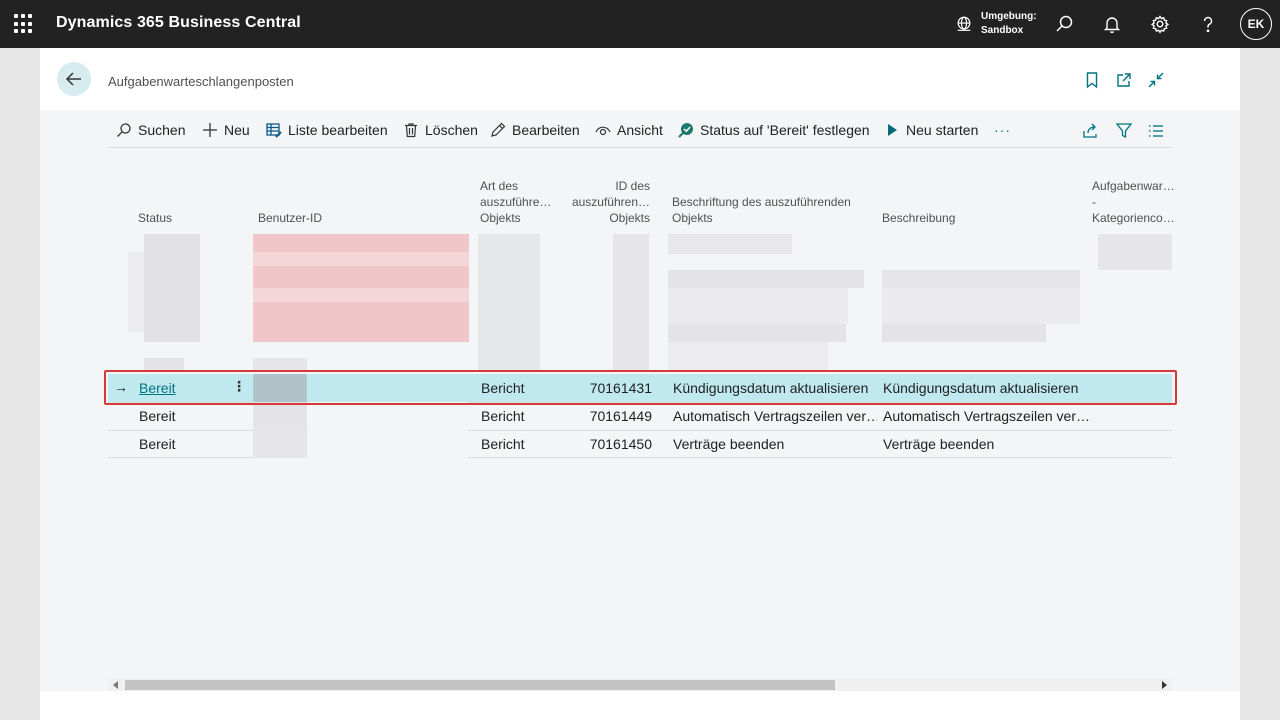 The image size is (1280, 720). What do you see at coordinates (515, 202) in the screenshot?
I see `column-header-object-type: Art des auszuführe… Objekts` at bounding box center [515, 202].